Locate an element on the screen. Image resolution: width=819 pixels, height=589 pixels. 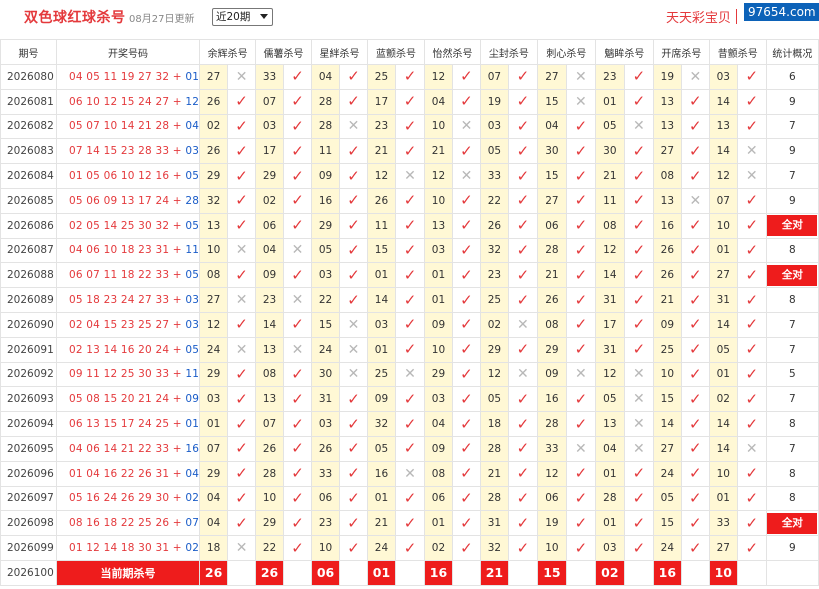
empty-cell is located at coordinates (298, 572).